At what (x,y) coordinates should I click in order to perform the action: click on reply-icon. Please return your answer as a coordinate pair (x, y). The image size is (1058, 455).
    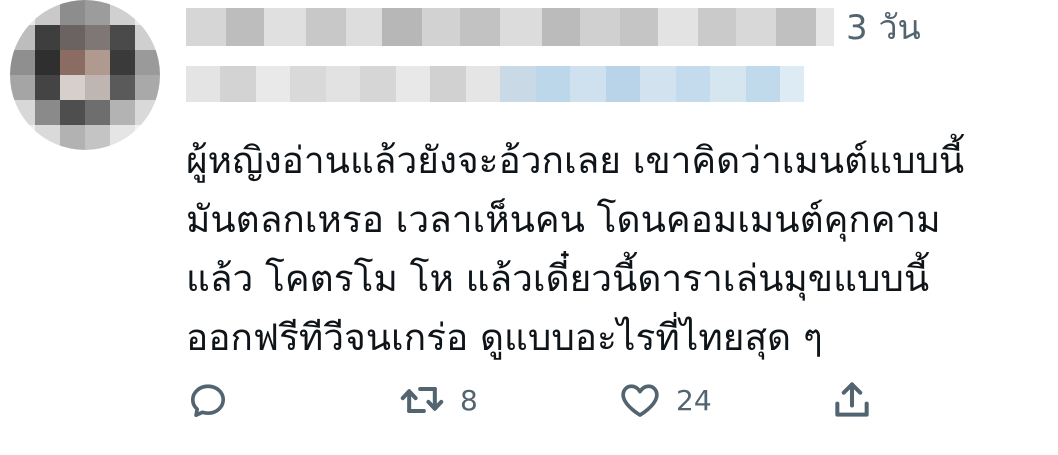
    Looking at the image, I should click on (208, 401).